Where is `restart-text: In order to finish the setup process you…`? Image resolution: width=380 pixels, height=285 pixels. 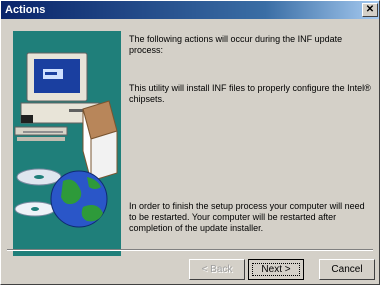 restart-text: In order to finish the setup process you… is located at coordinates (247, 217).